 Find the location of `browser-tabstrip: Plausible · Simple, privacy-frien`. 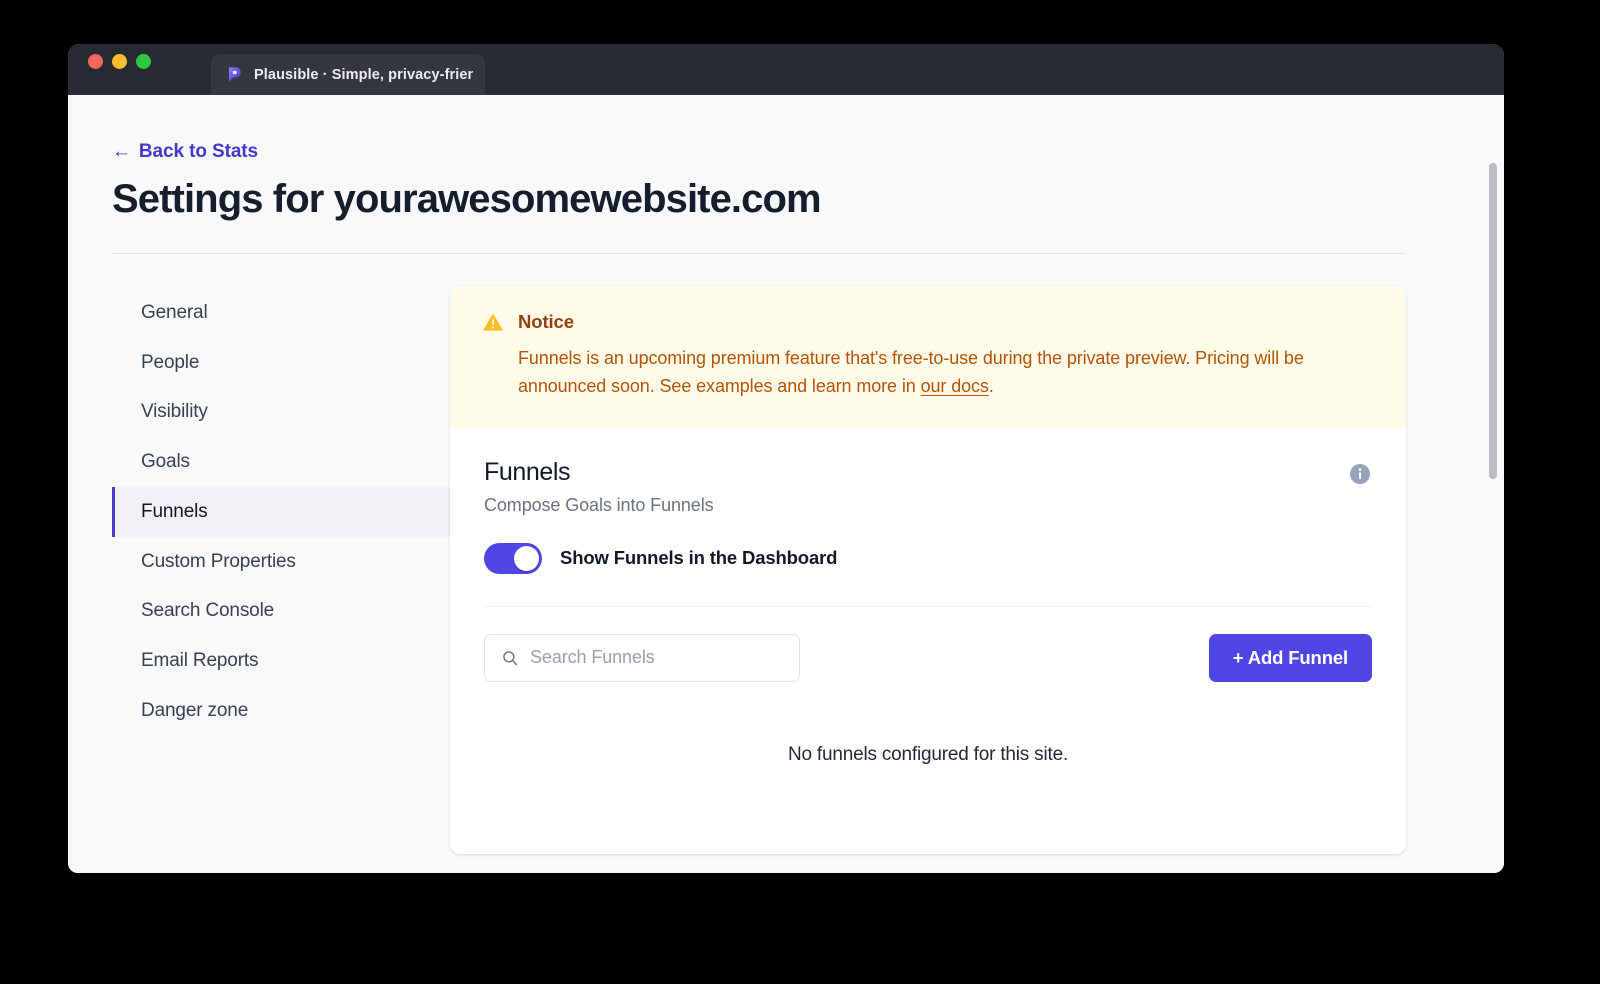

browser-tabstrip: Plausible · Simple, privacy-frien is located at coordinates (348, 69).